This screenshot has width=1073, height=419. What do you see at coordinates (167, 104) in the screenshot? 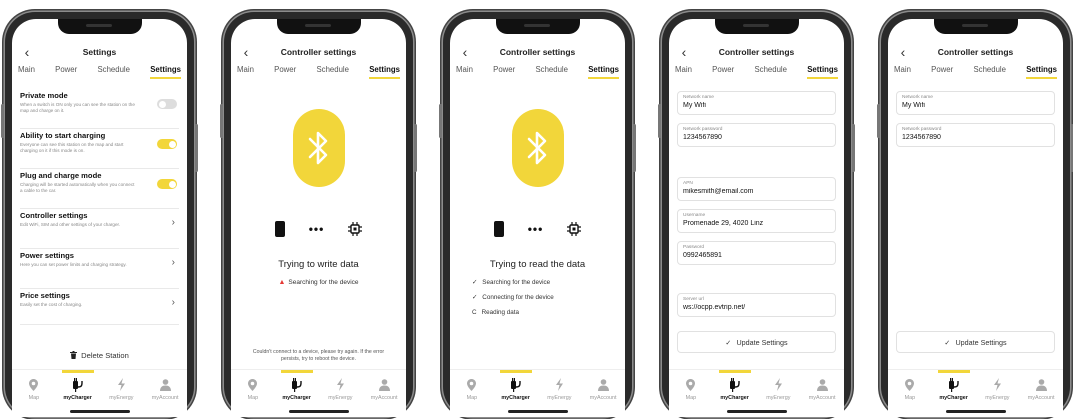
I see `private-mode-toggle` at bounding box center [167, 104].